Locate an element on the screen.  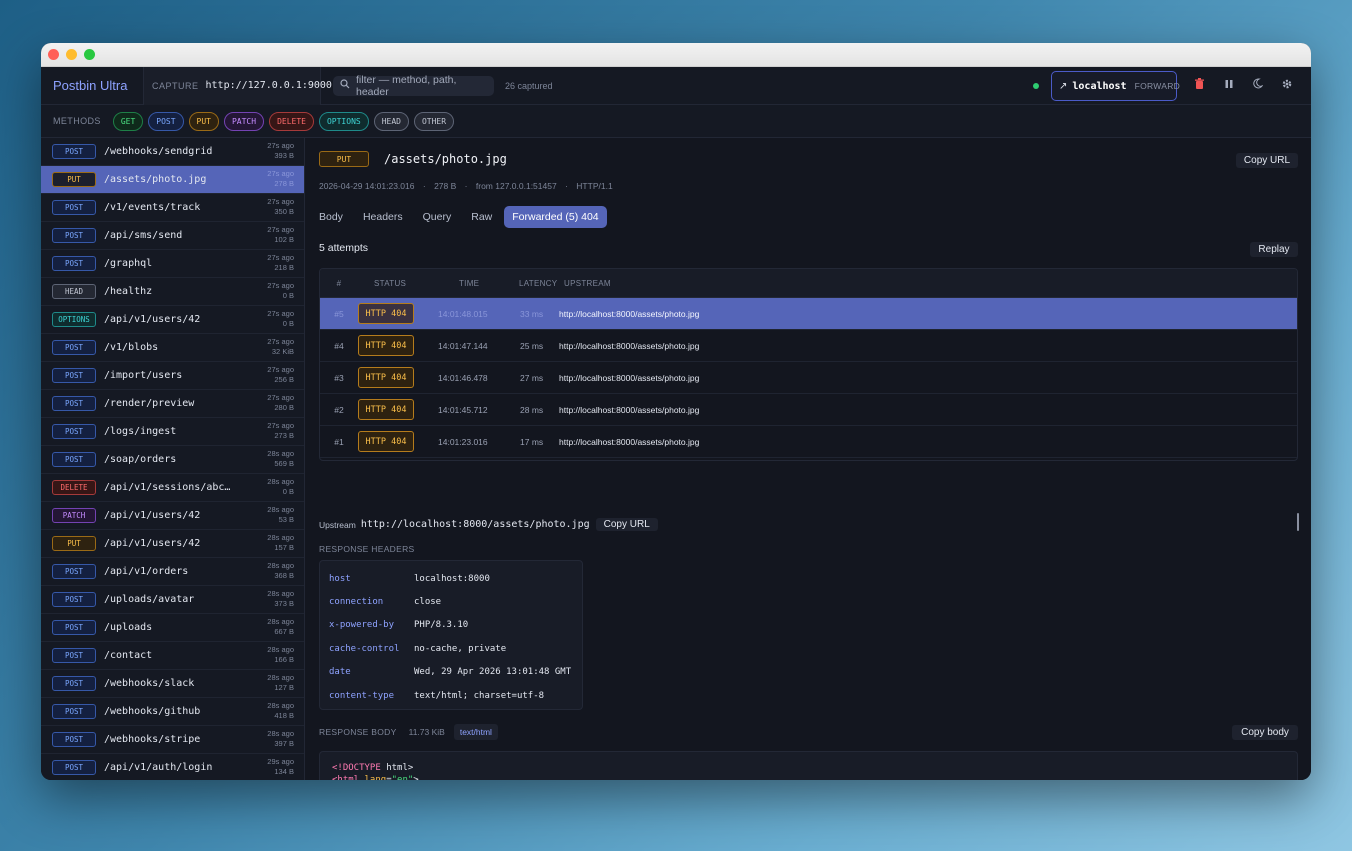
method-chip-get: GET is located at coordinates (128, 121).